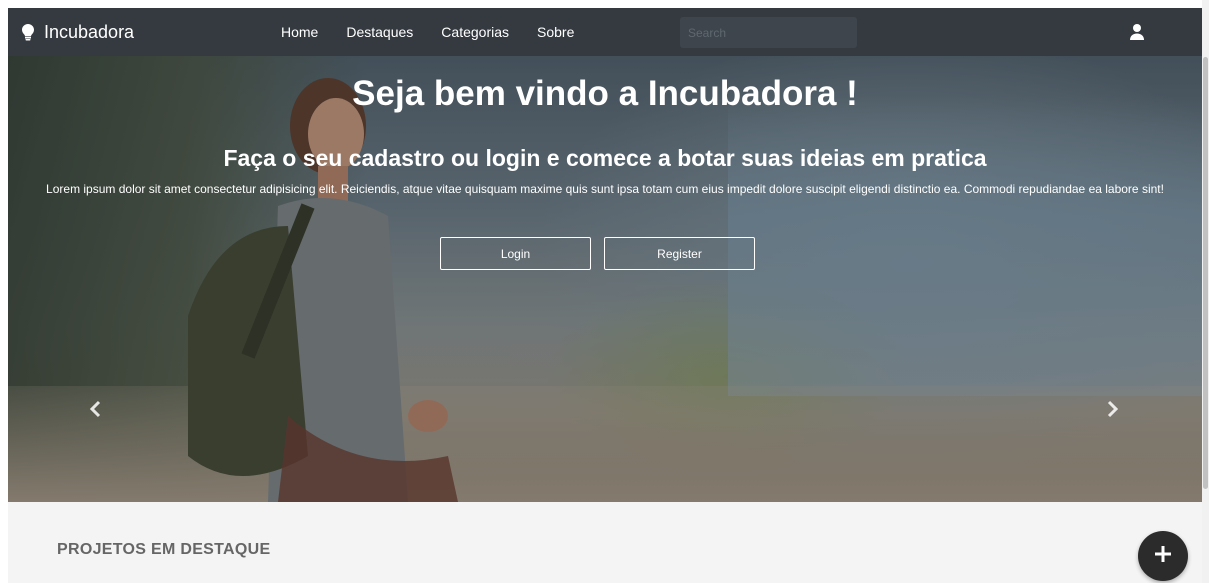 The width and height of the screenshot is (1209, 583). Describe the element at coordinates (164, 549) in the screenshot. I see `section-title: PROJETOS EM DESTAQUE` at that location.